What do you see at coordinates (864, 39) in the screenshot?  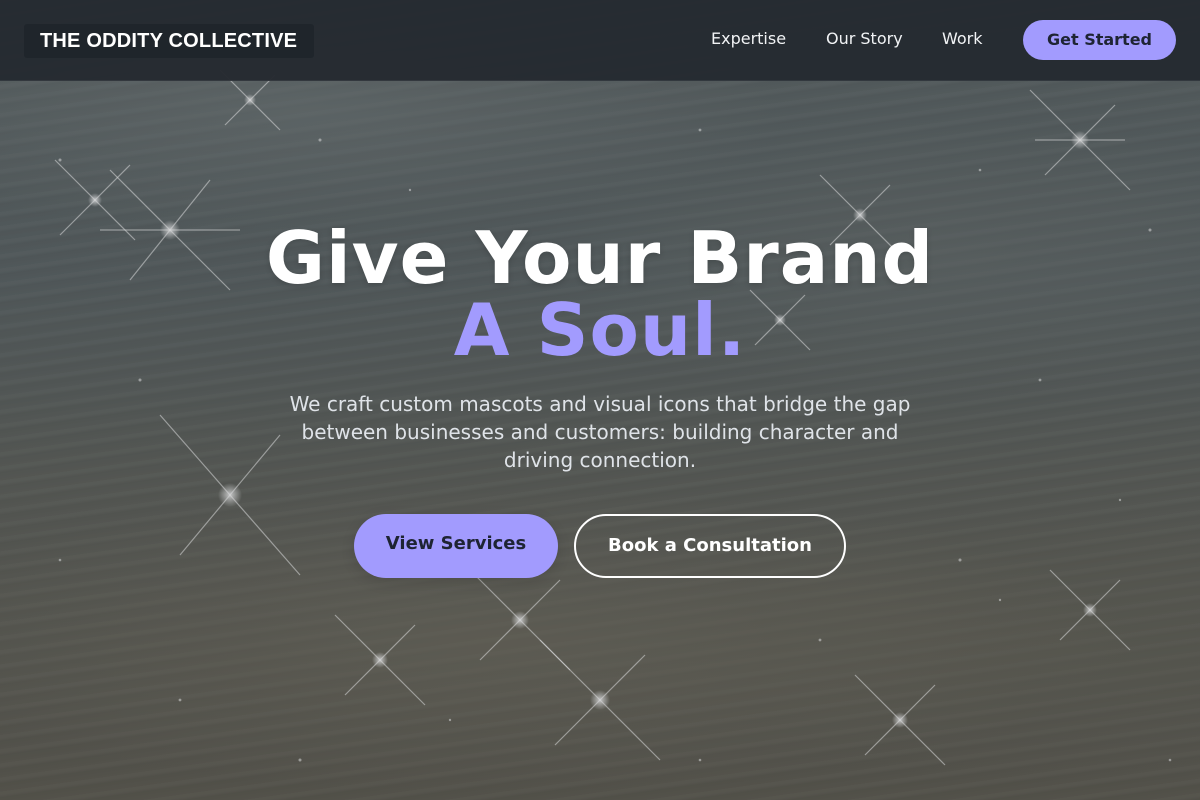 I see `nav-link-our-story: Our Story` at bounding box center [864, 39].